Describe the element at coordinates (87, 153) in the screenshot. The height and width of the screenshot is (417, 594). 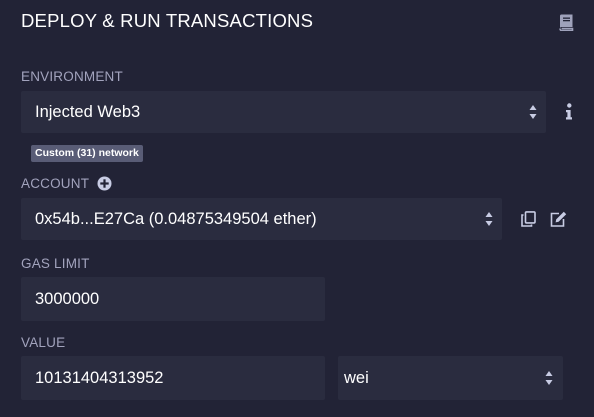
I see `network-badge: Custom (31) network` at that location.